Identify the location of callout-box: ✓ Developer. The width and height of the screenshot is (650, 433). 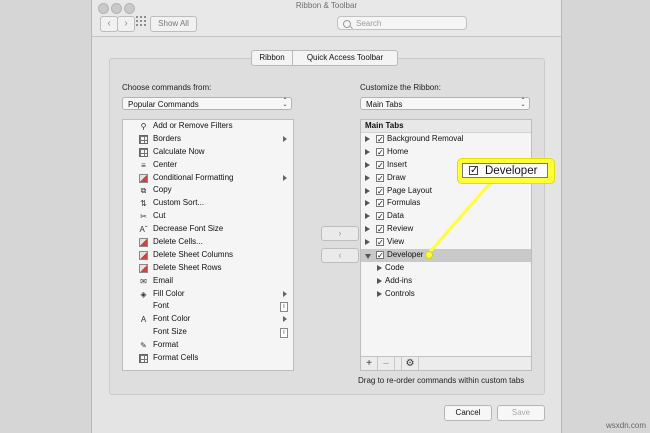
(505, 170).